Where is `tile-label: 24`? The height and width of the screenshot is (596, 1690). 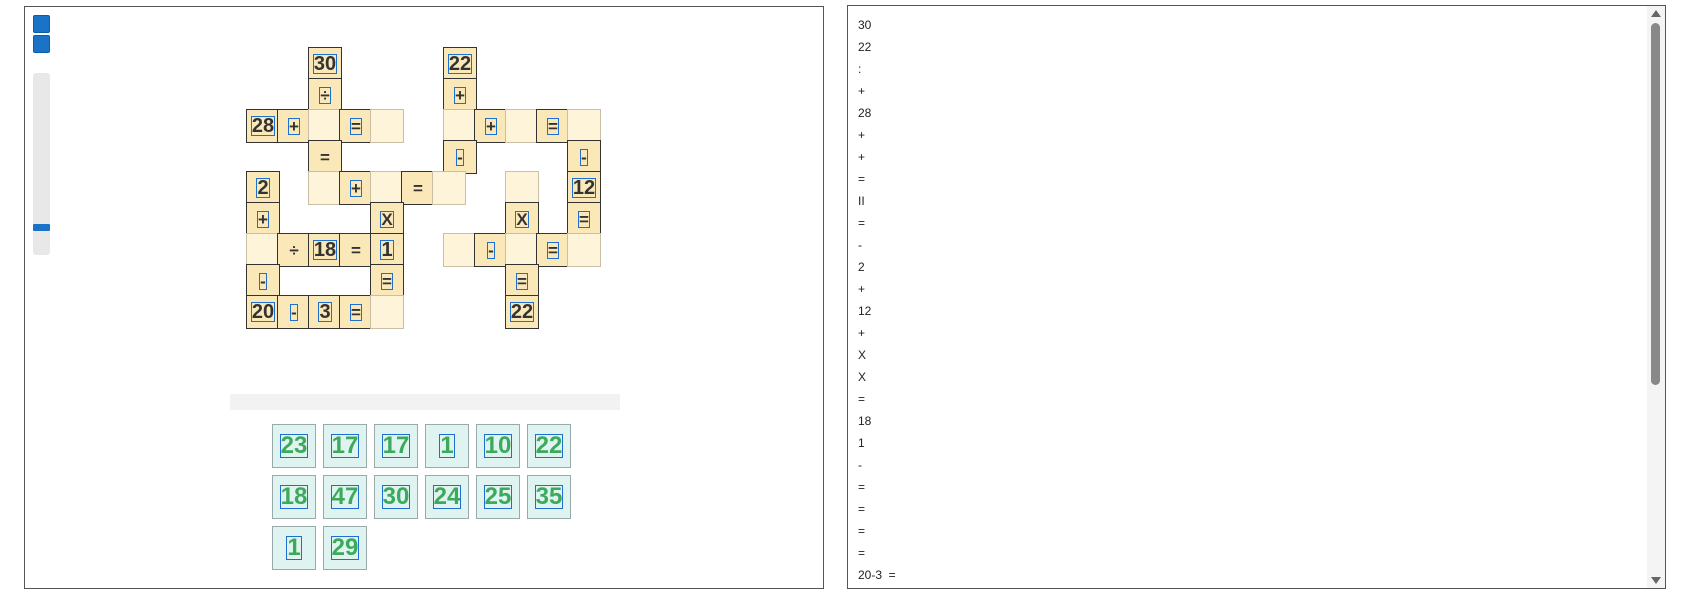
tile-label: 24 is located at coordinates (447, 496).